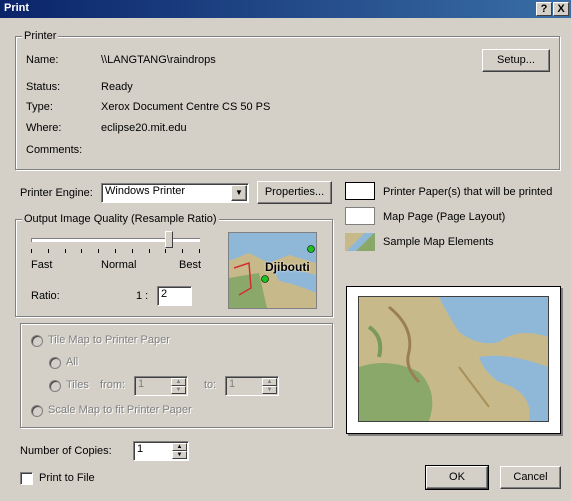  Describe the element at coordinates (544, 9) in the screenshot. I see `help-button: ?` at that location.